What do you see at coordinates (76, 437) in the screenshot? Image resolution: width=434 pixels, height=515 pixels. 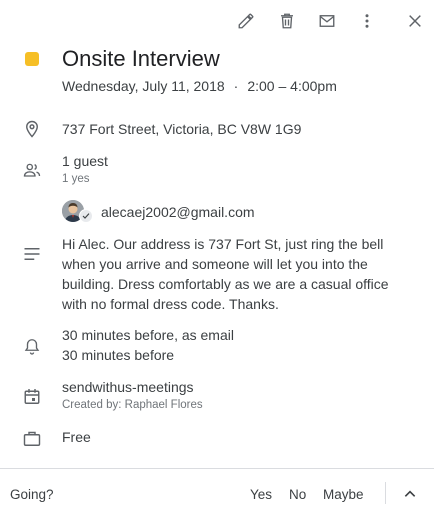 I see `availability-status: Free` at bounding box center [76, 437].